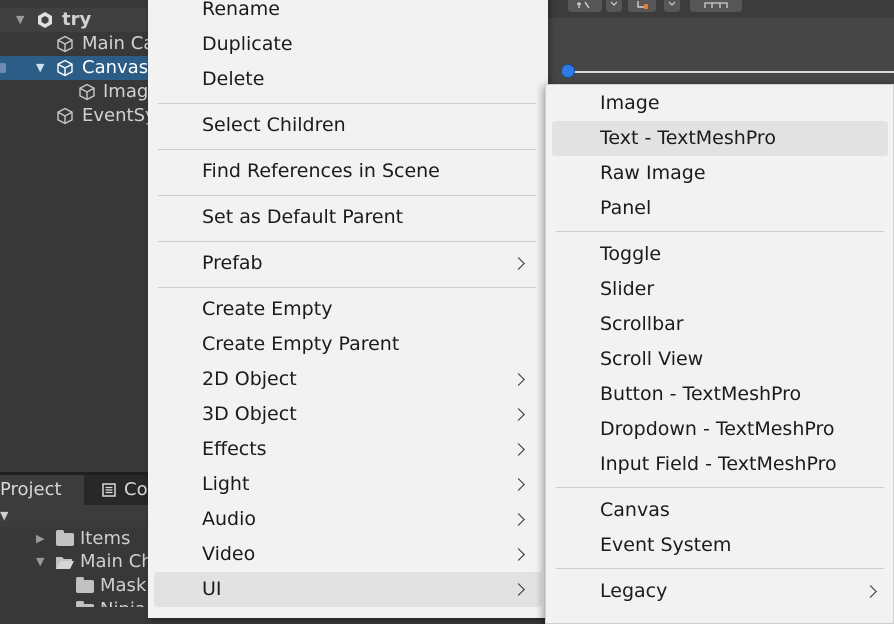  Describe the element at coordinates (740, 289) in the screenshot. I see `submenu-item-slider: Slider` at that location.